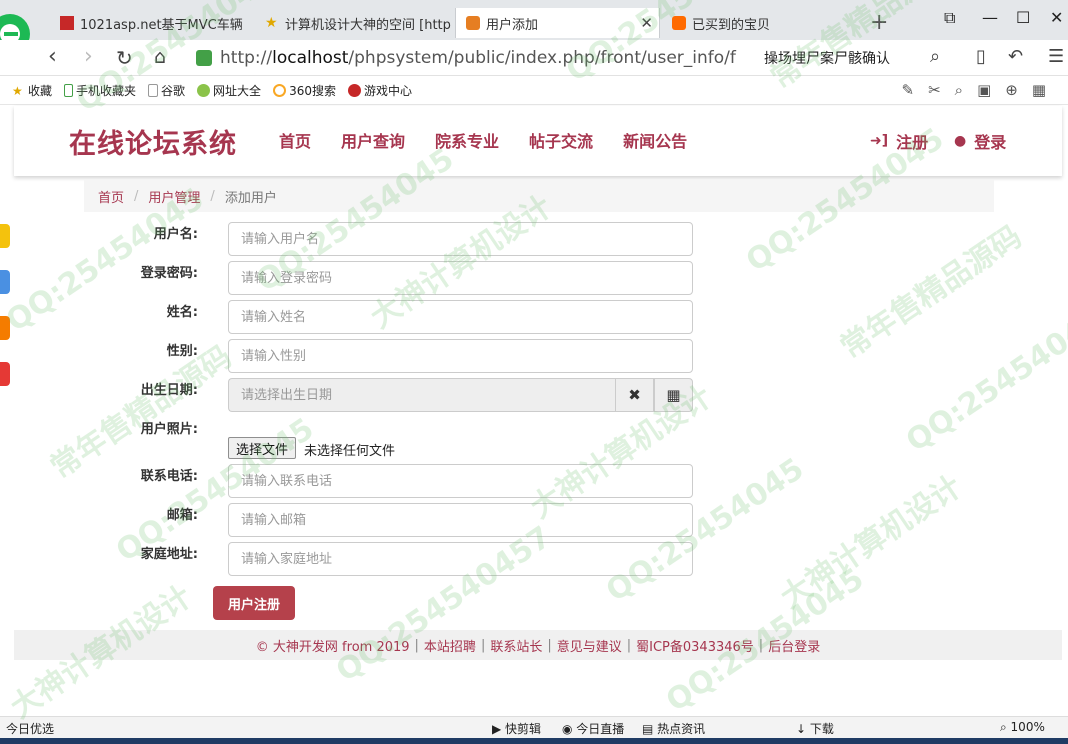  Describe the element at coordinates (981, 90) in the screenshot. I see `toolbar-icons: ✎✂⌕▣⊕▦` at that location.